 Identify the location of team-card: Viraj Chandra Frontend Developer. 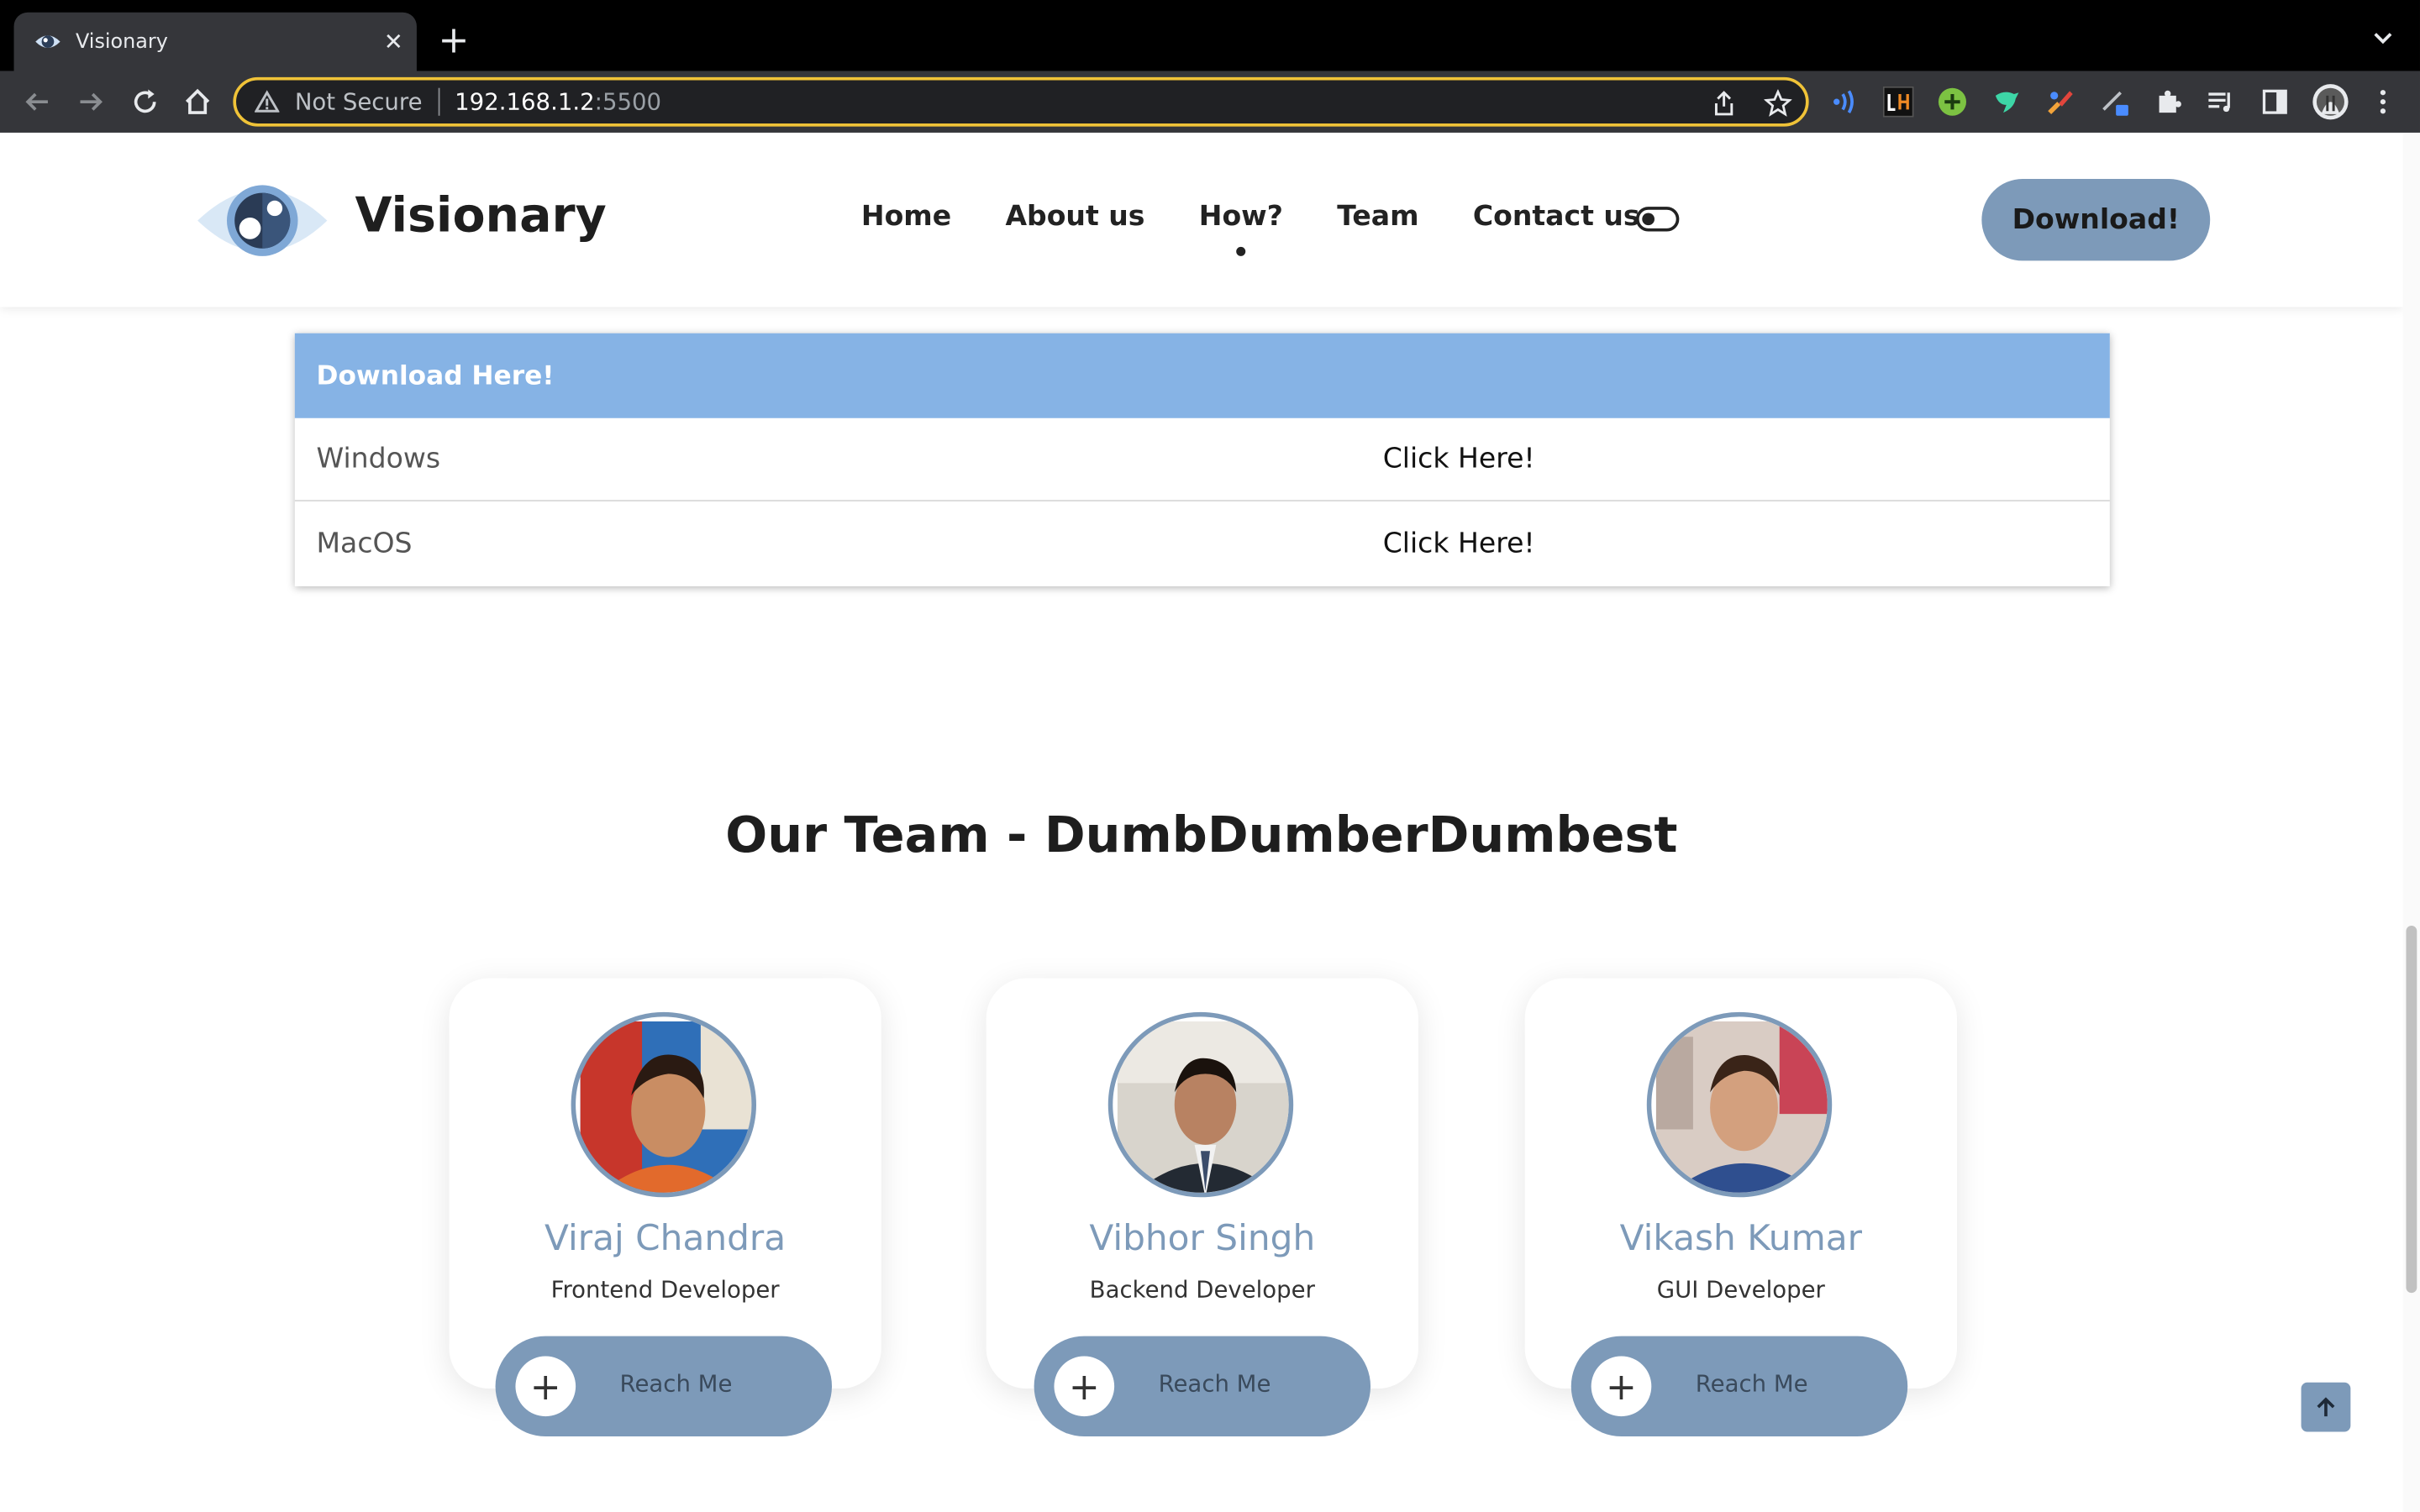
(665, 1183).